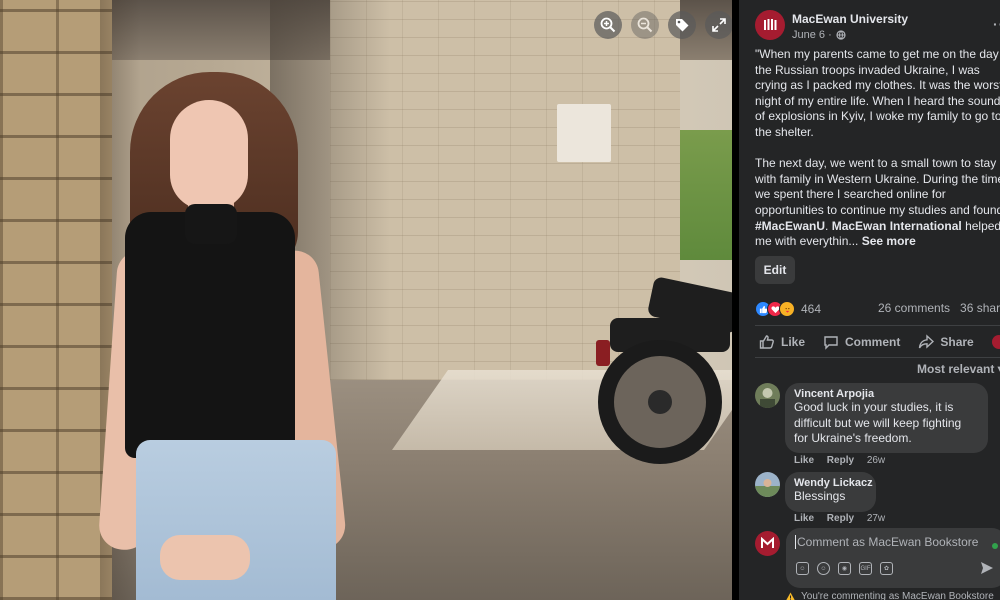  I want to click on see-more-link: See more, so click(889, 241).